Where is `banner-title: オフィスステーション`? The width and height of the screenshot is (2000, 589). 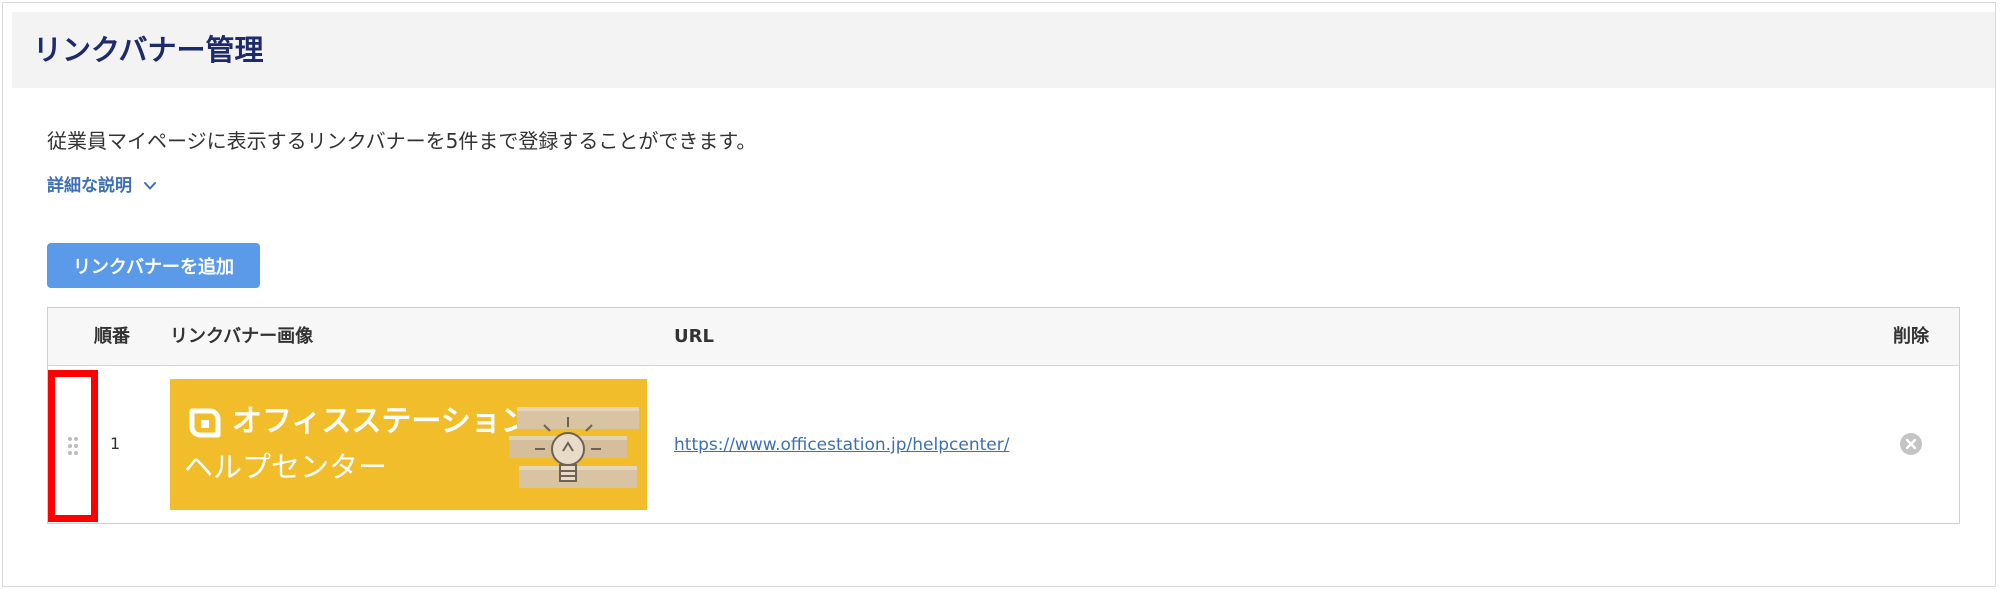 banner-title: オフィスステーション is located at coordinates (358, 422).